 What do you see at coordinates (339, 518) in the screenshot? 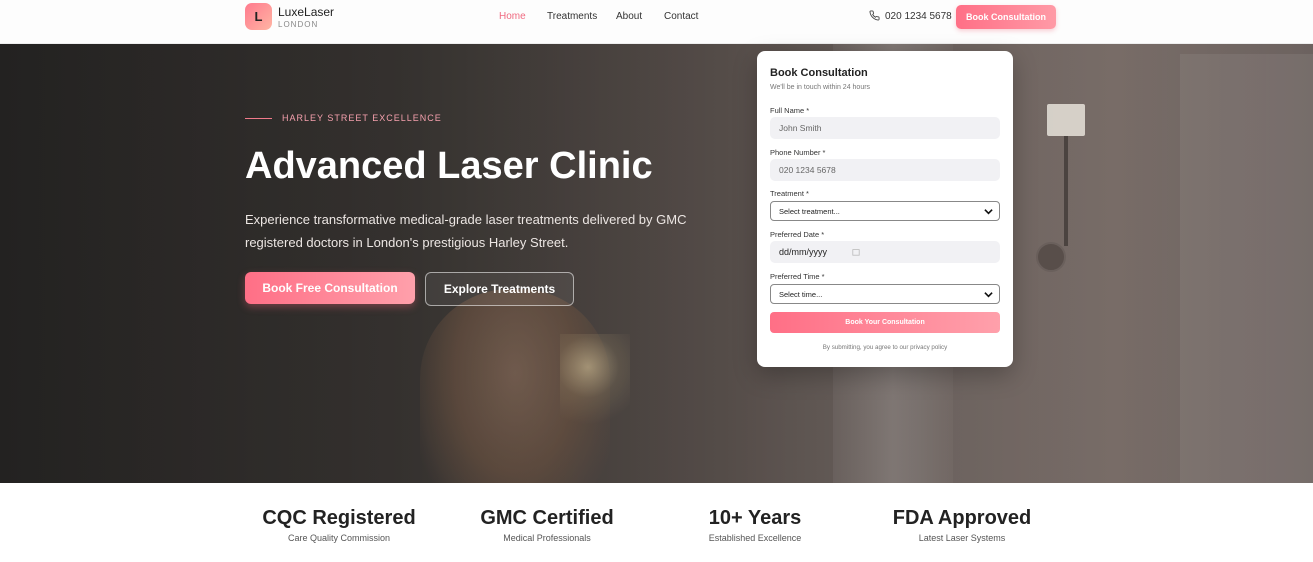
I see `stat-title: CQC Registered` at bounding box center [339, 518].